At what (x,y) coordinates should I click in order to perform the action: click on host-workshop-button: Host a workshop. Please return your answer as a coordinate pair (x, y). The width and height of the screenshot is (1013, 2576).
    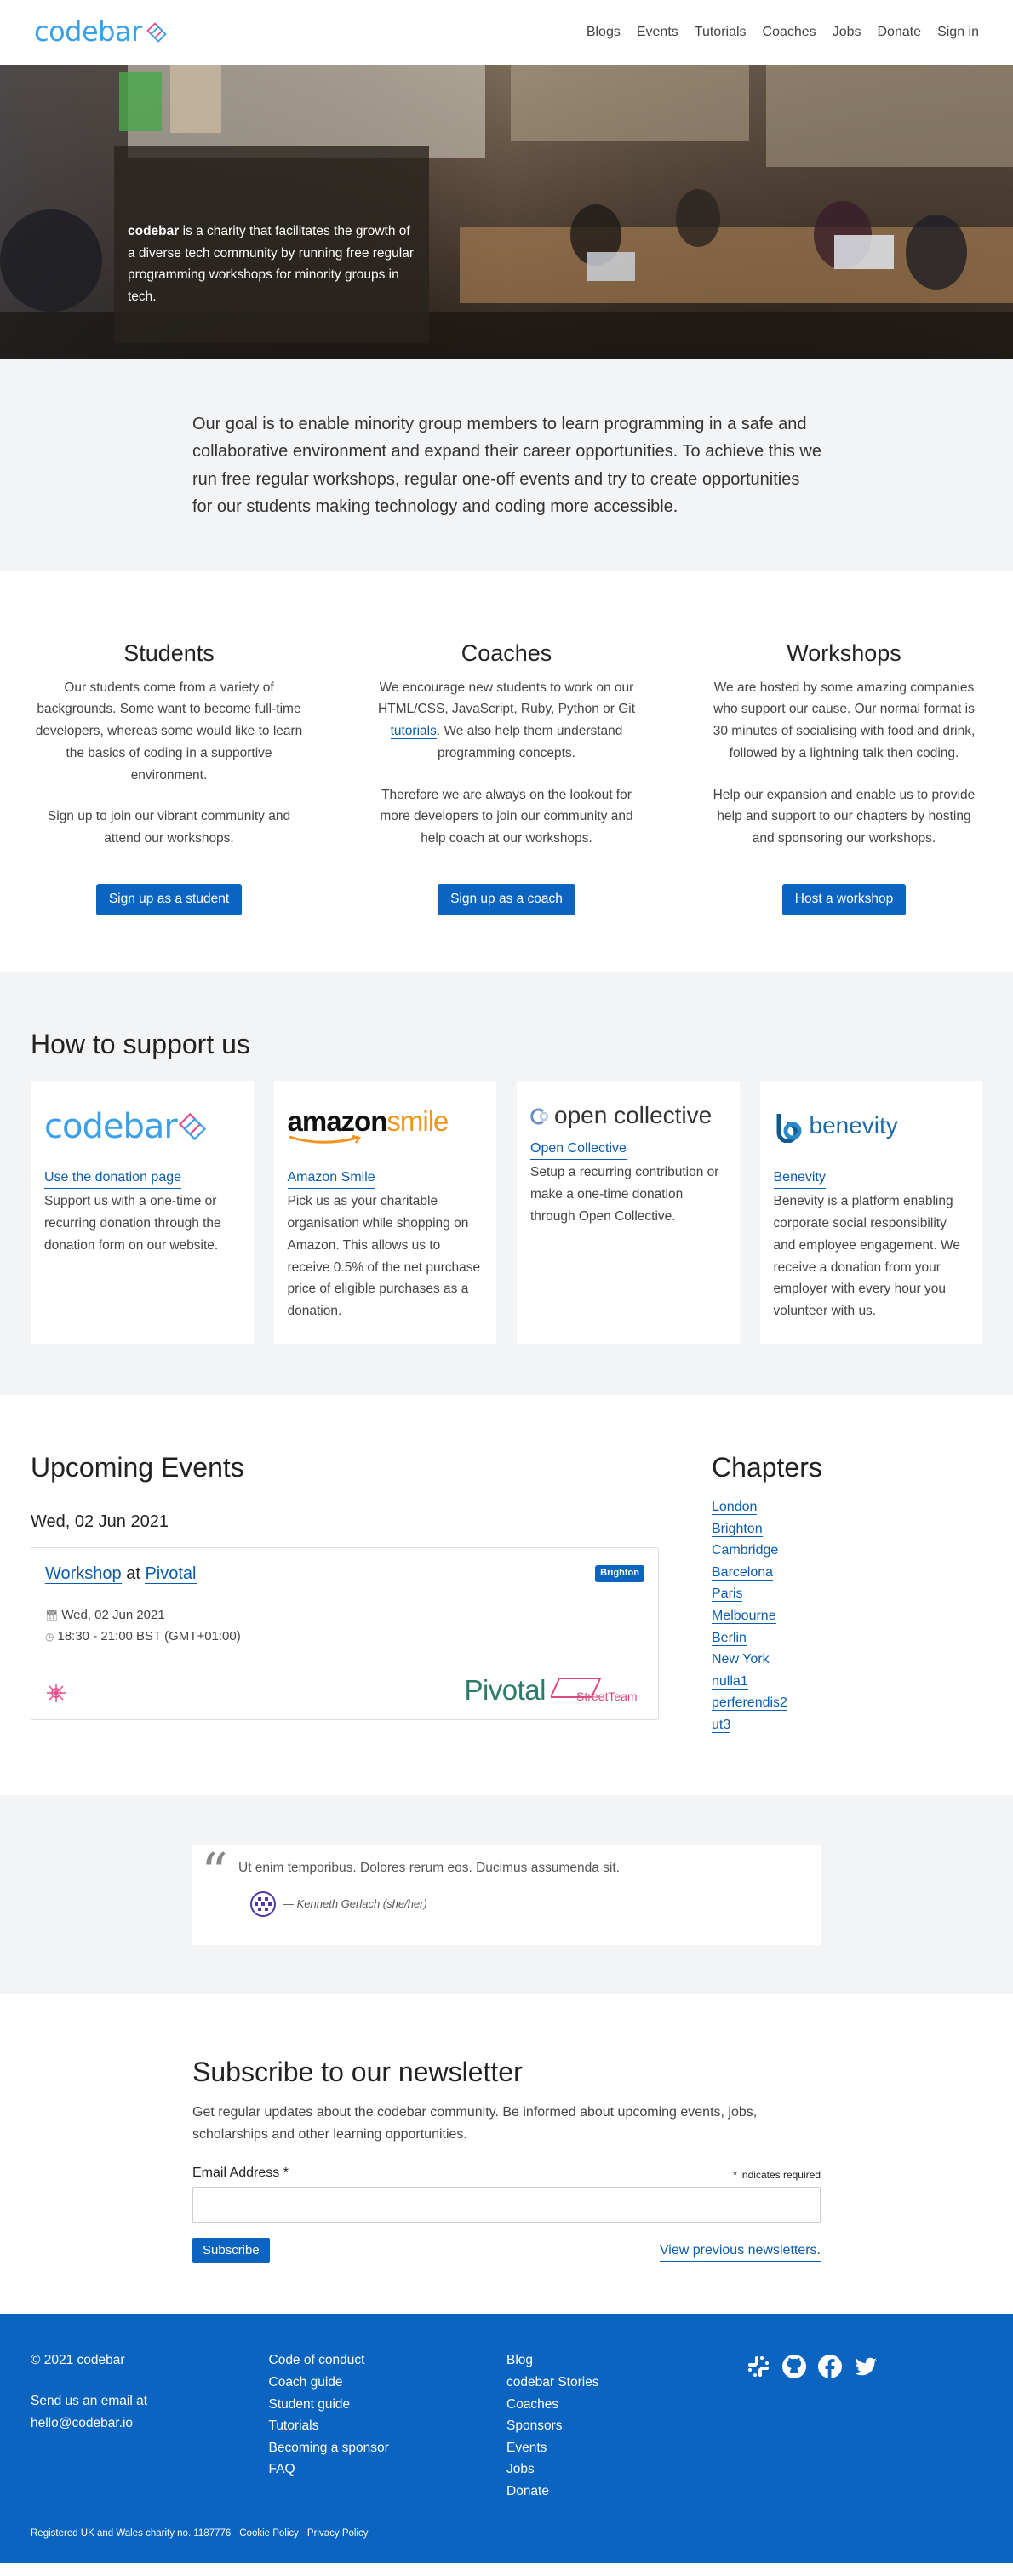
    Looking at the image, I should click on (844, 899).